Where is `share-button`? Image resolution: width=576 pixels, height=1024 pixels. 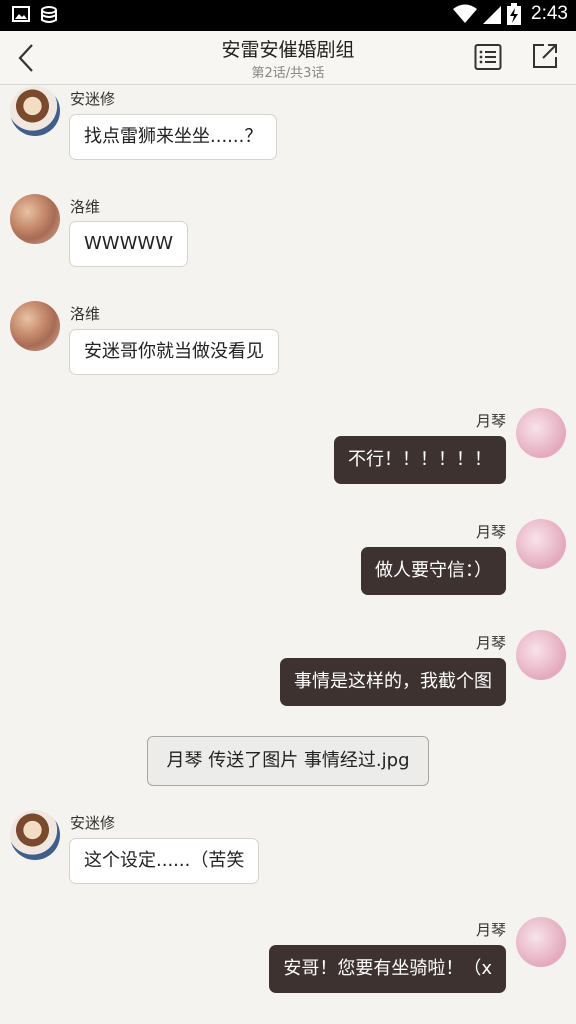
share-button is located at coordinates (546, 57).